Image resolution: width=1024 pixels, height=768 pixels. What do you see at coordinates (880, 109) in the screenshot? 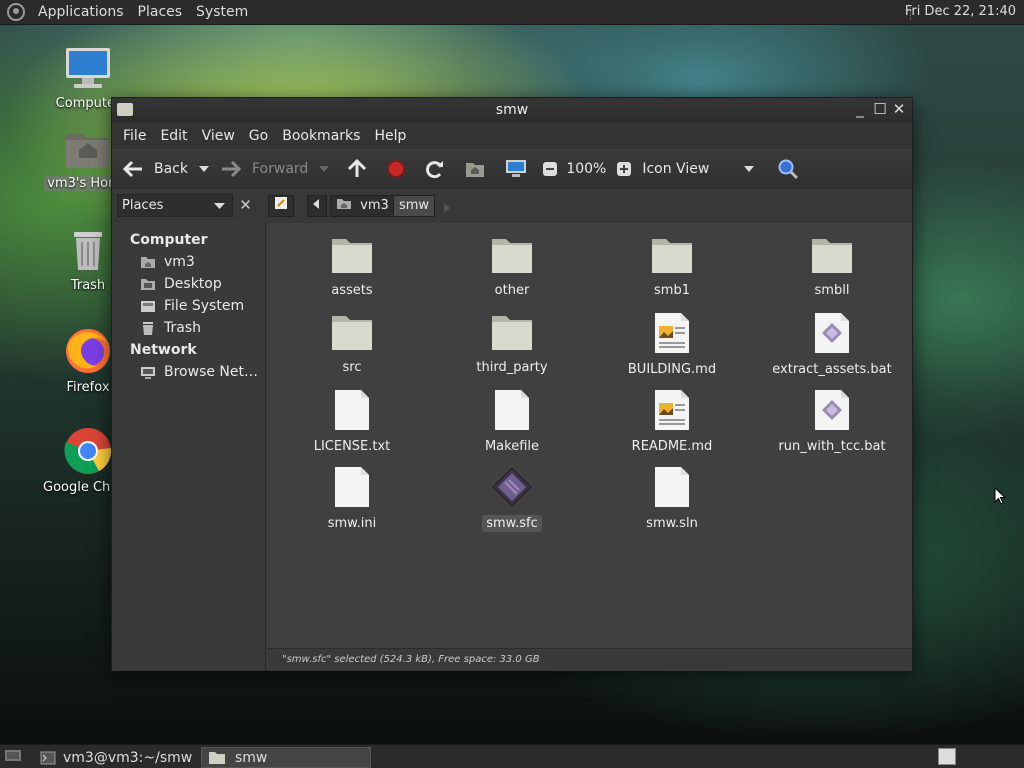
I see `maximize-icon: ☐` at bounding box center [880, 109].